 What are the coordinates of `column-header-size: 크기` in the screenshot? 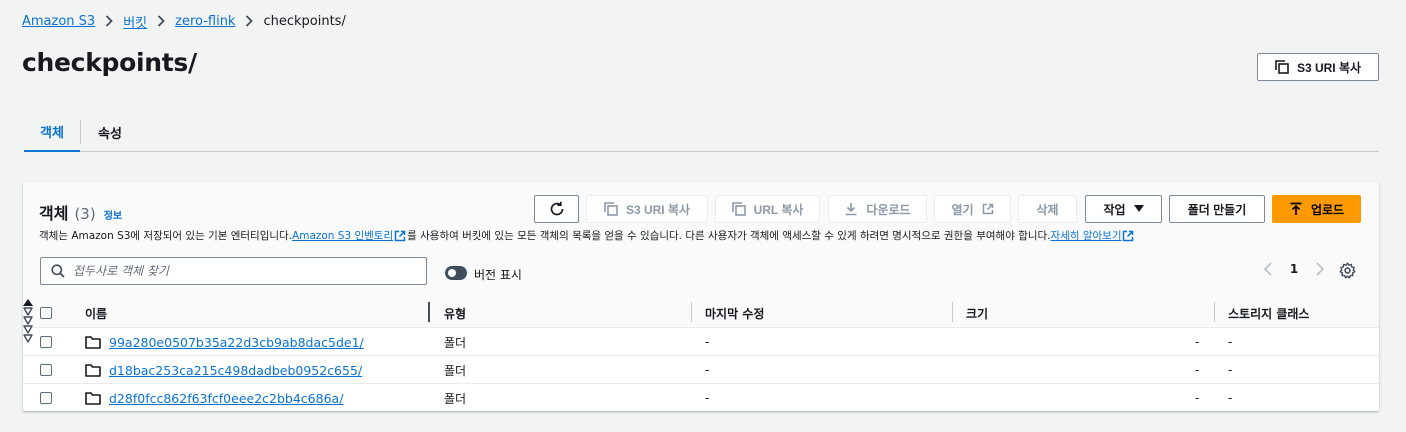 It's located at (977, 313).